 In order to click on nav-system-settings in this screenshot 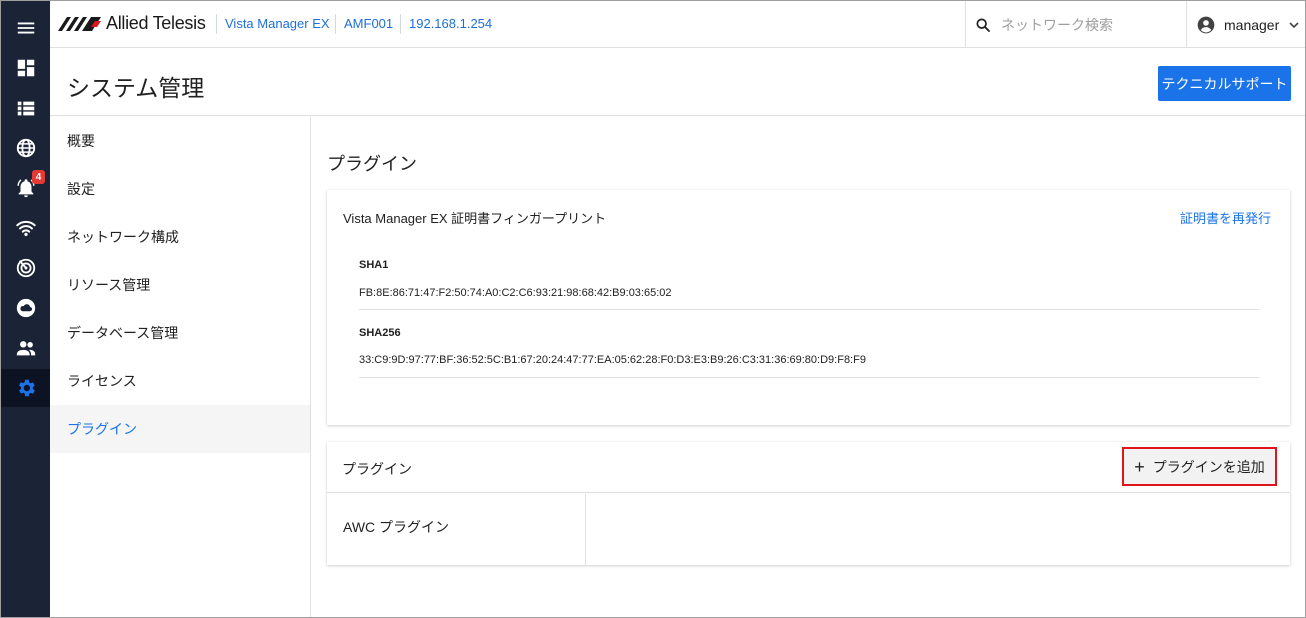, I will do `click(25, 388)`.